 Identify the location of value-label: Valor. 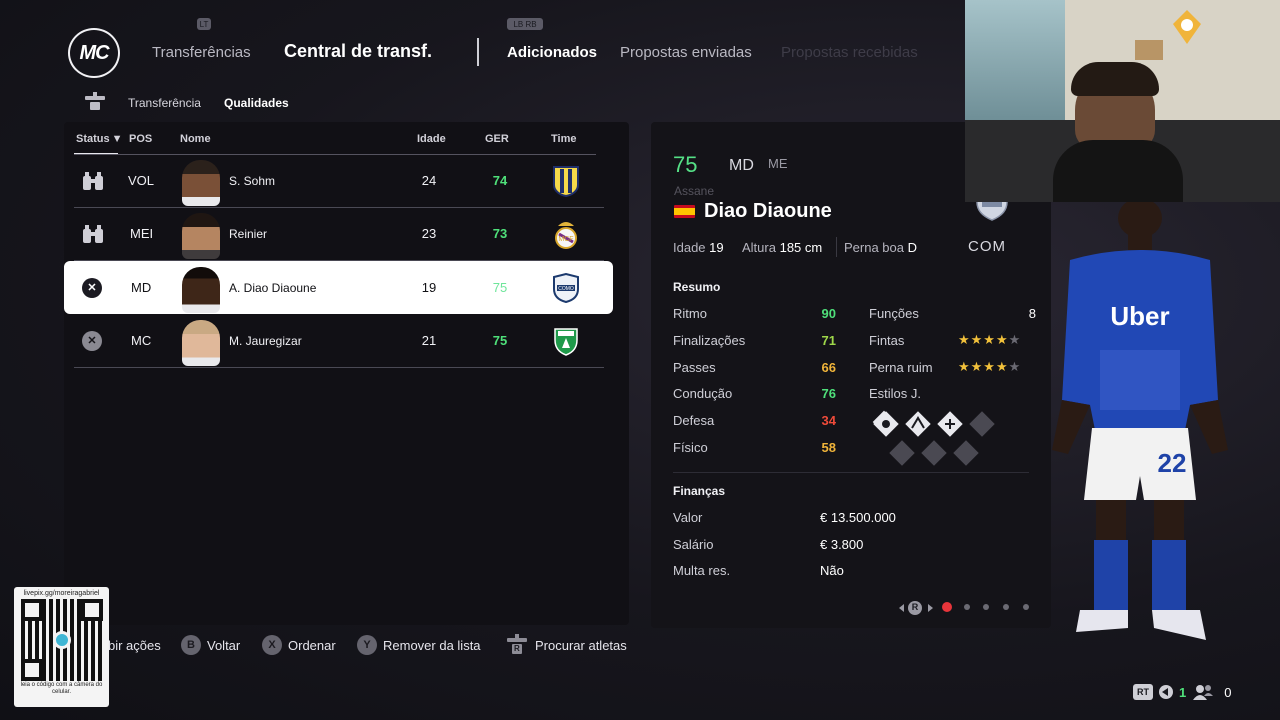
(688, 517).